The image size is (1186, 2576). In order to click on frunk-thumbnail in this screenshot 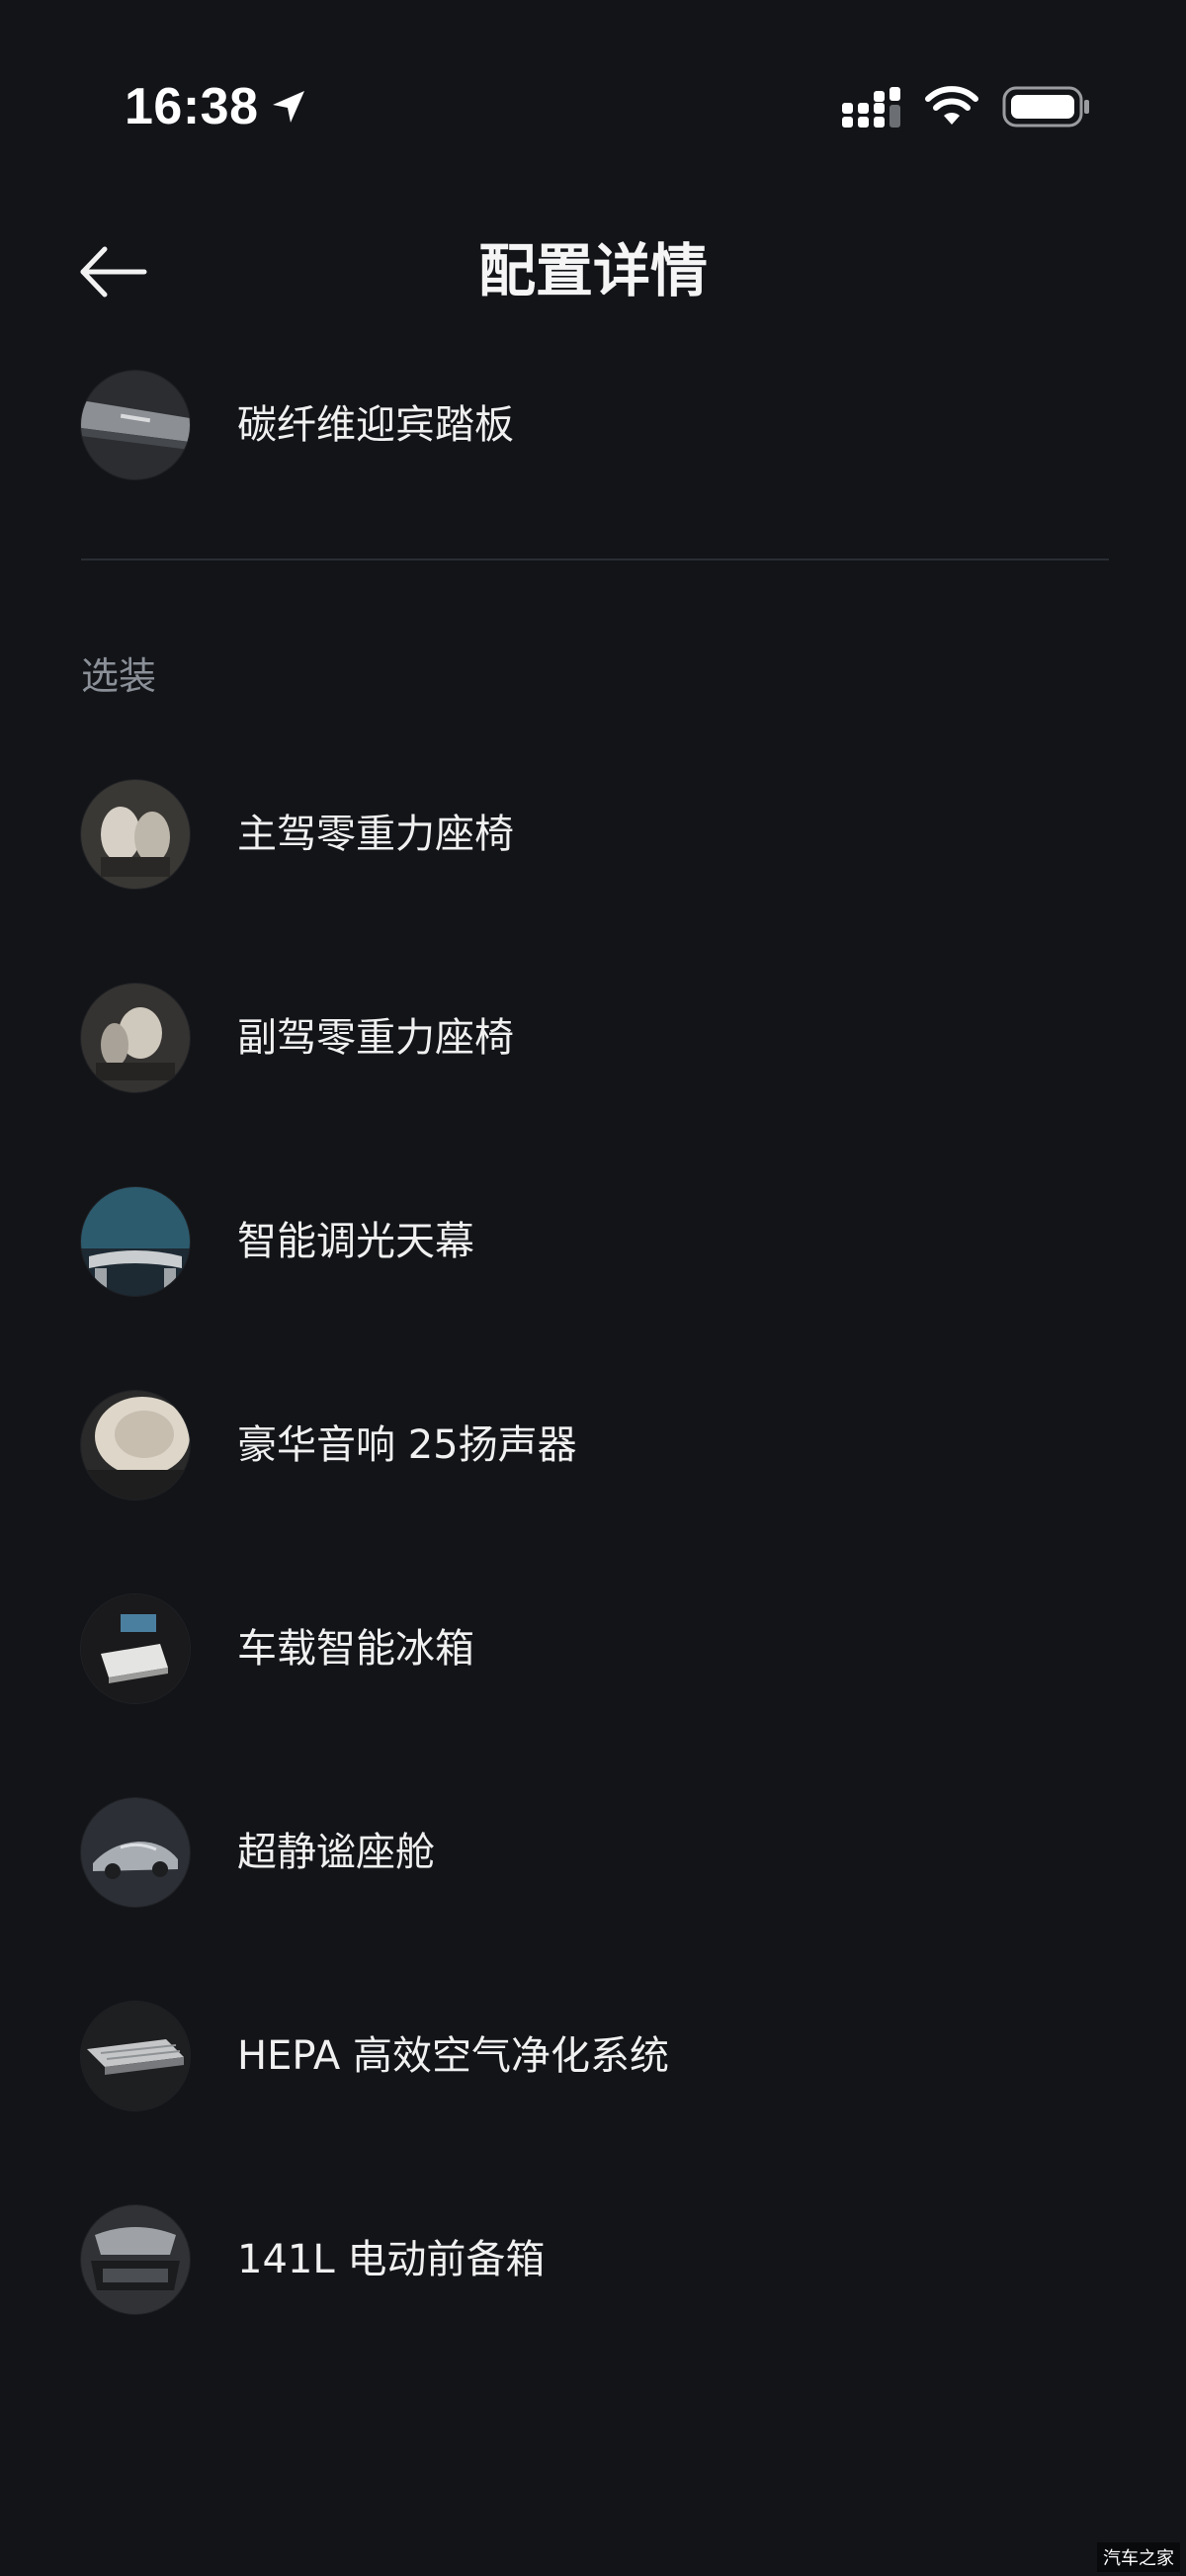, I will do `click(135, 2259)`.